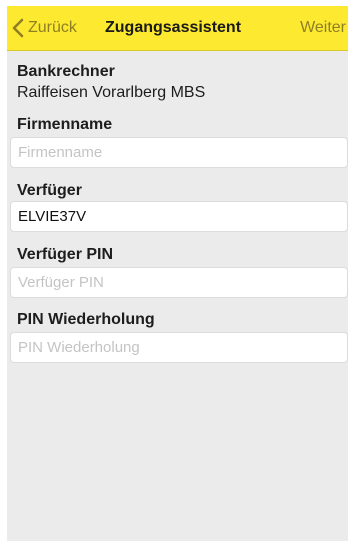 Image resolution: width=355 pixels, height=541 pixels. Describe the element at coordinates (18, 28) in the screenshot. I see `chevron-left-icon` at that location.